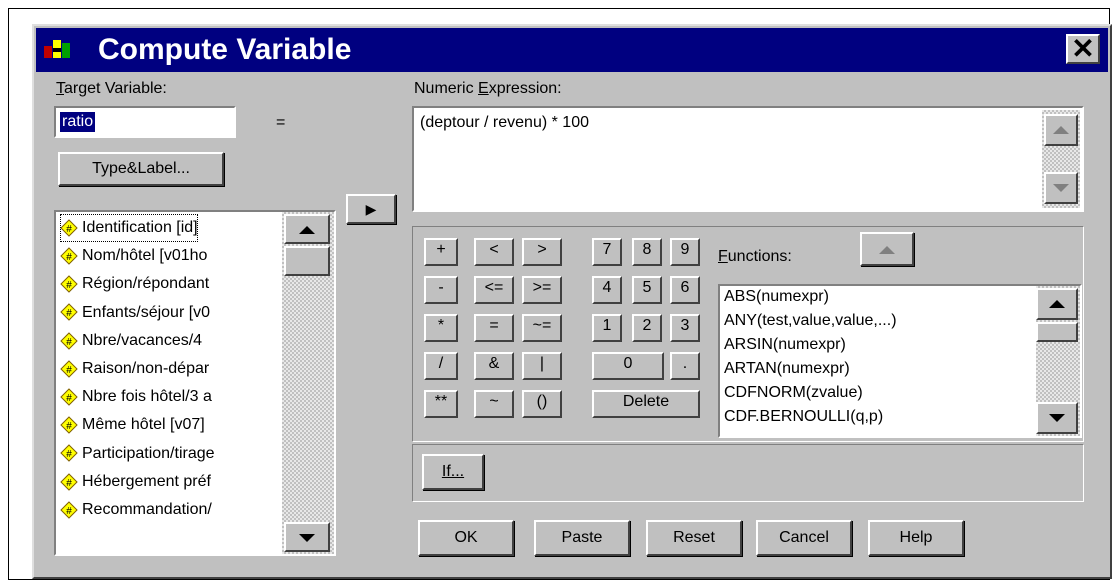 This screenshot has width=1120, height=587. What do you see at coordinates (887, 249) in the screenshot?
I see `paste-function-button` at bounding box center [887, 249].